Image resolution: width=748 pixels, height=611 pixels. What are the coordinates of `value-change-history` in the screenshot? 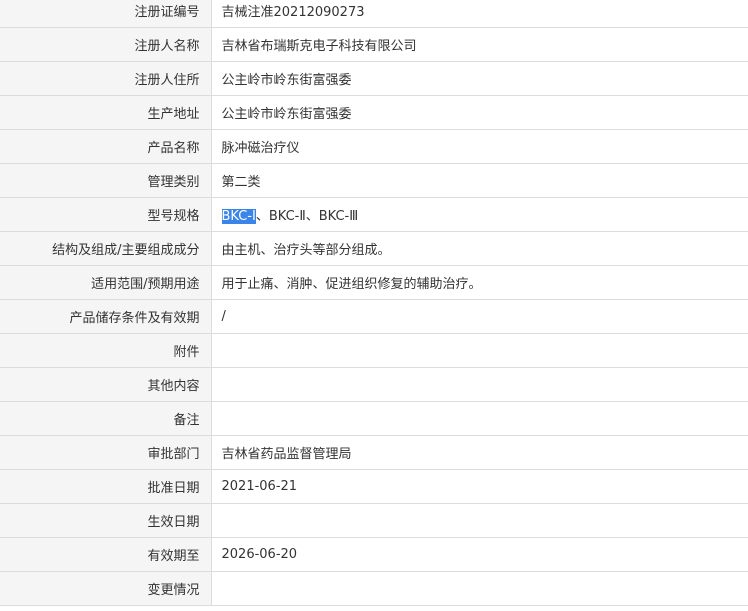 It's located at (479, 588).